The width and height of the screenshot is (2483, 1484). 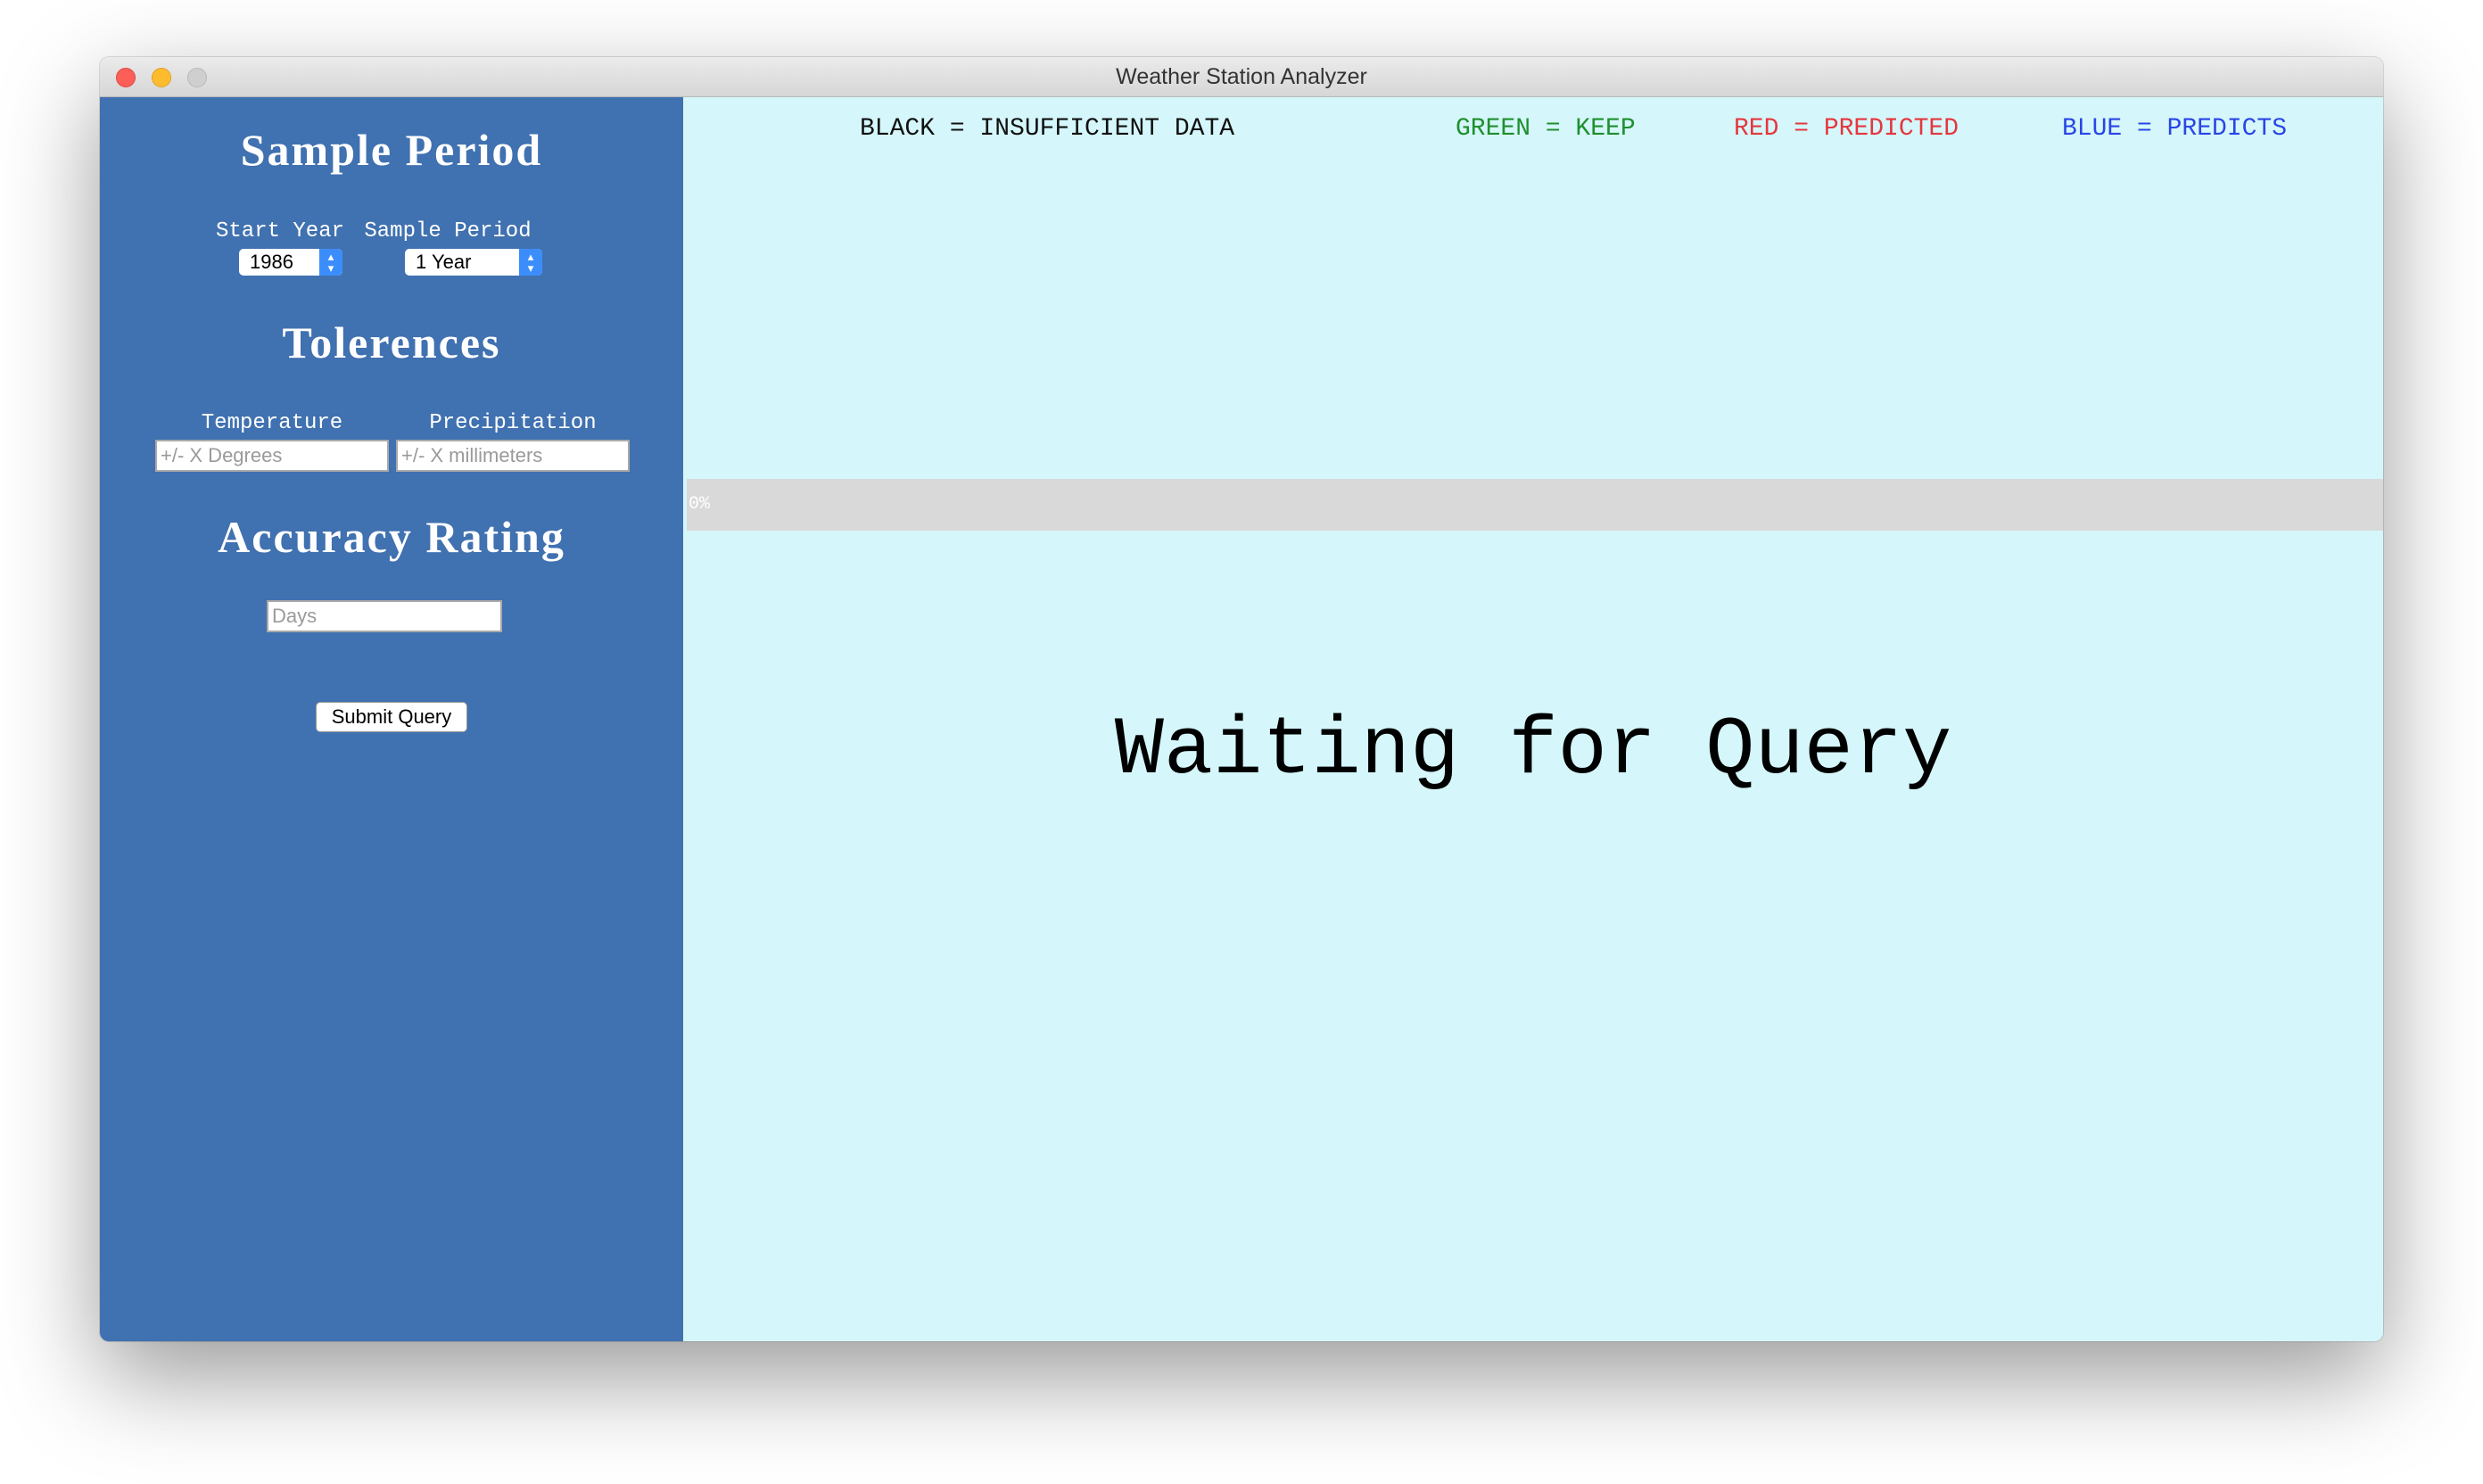 What do you see at coordinates (272, 456) in the screenshot?
I see `temperature-input` at bounding box center [272, 456].